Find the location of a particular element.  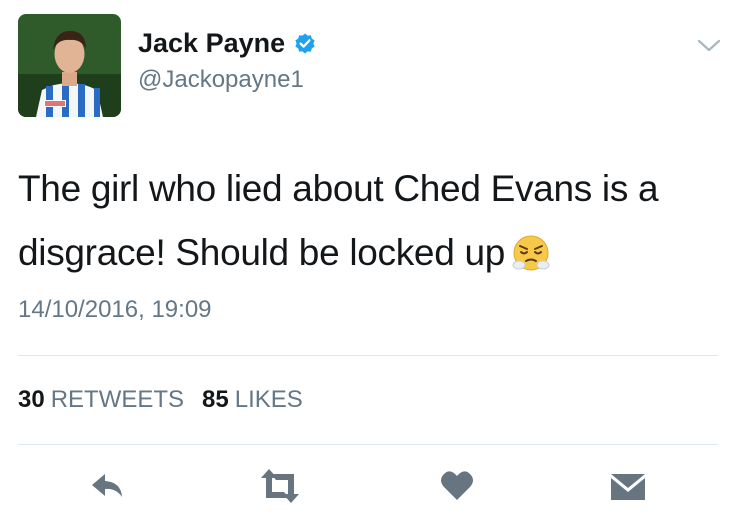

tweet-actions is located at coordinates (367, 486).